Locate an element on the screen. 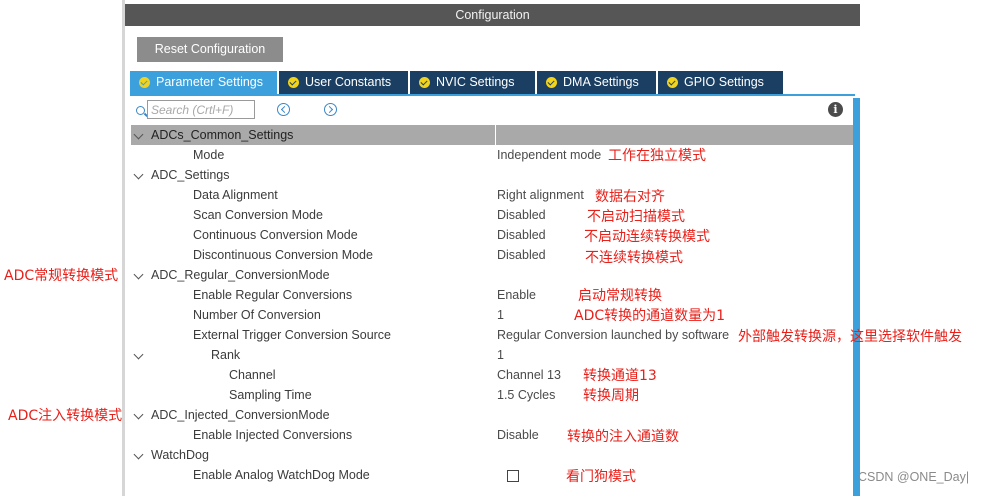 The height and width of the screenshot is (496, 983). group-label: ADC_Regular_ConversionMode is located at coordinates (240, 275).